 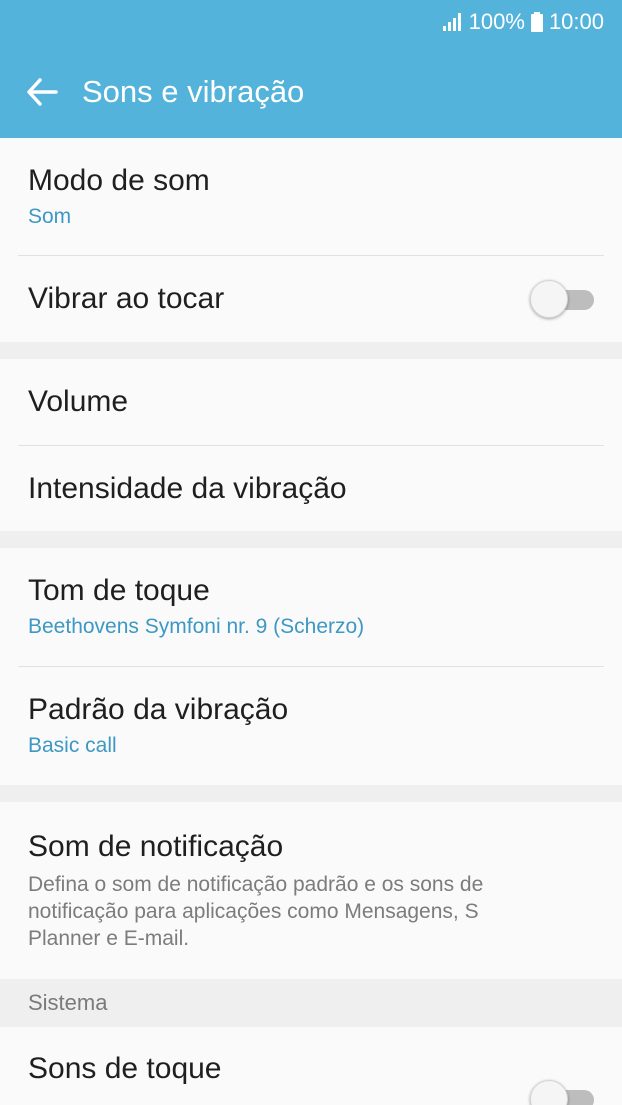 I want to click on vibrate-on-touch-item: Vibrar ao tocar, so click(x=311, y=299).